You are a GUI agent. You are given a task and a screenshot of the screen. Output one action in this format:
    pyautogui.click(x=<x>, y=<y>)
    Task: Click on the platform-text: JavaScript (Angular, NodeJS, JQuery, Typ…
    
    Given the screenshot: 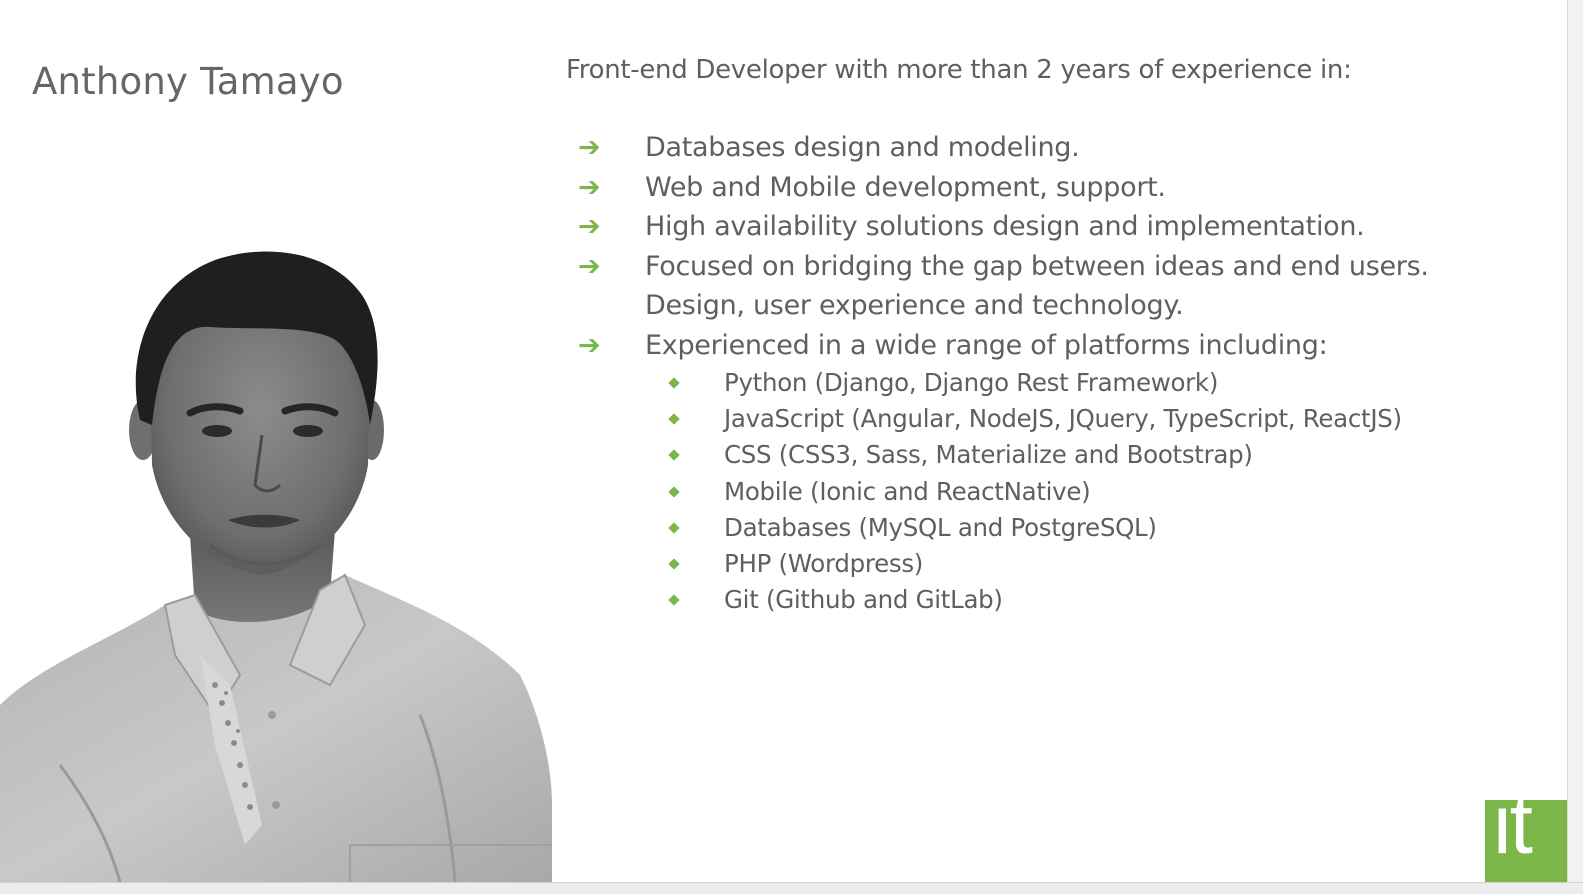 What is the action you would take?
    pyautogui.click(x=1063, y=419)
    